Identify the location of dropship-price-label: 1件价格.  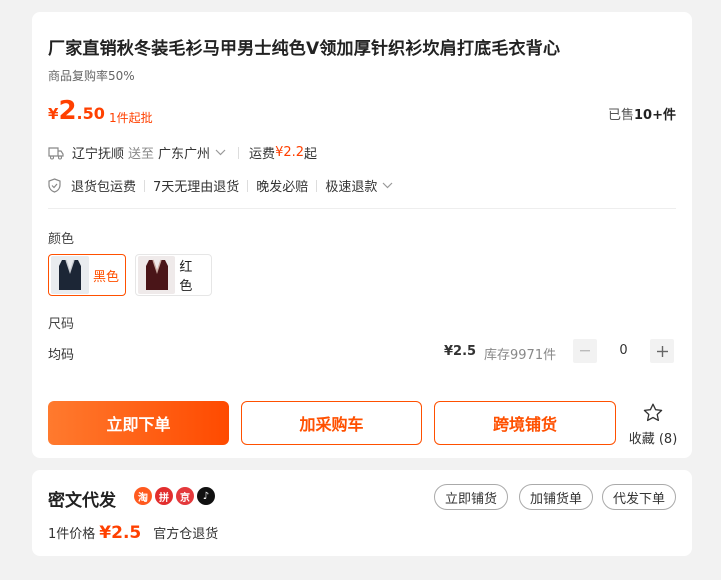
(72, 534).